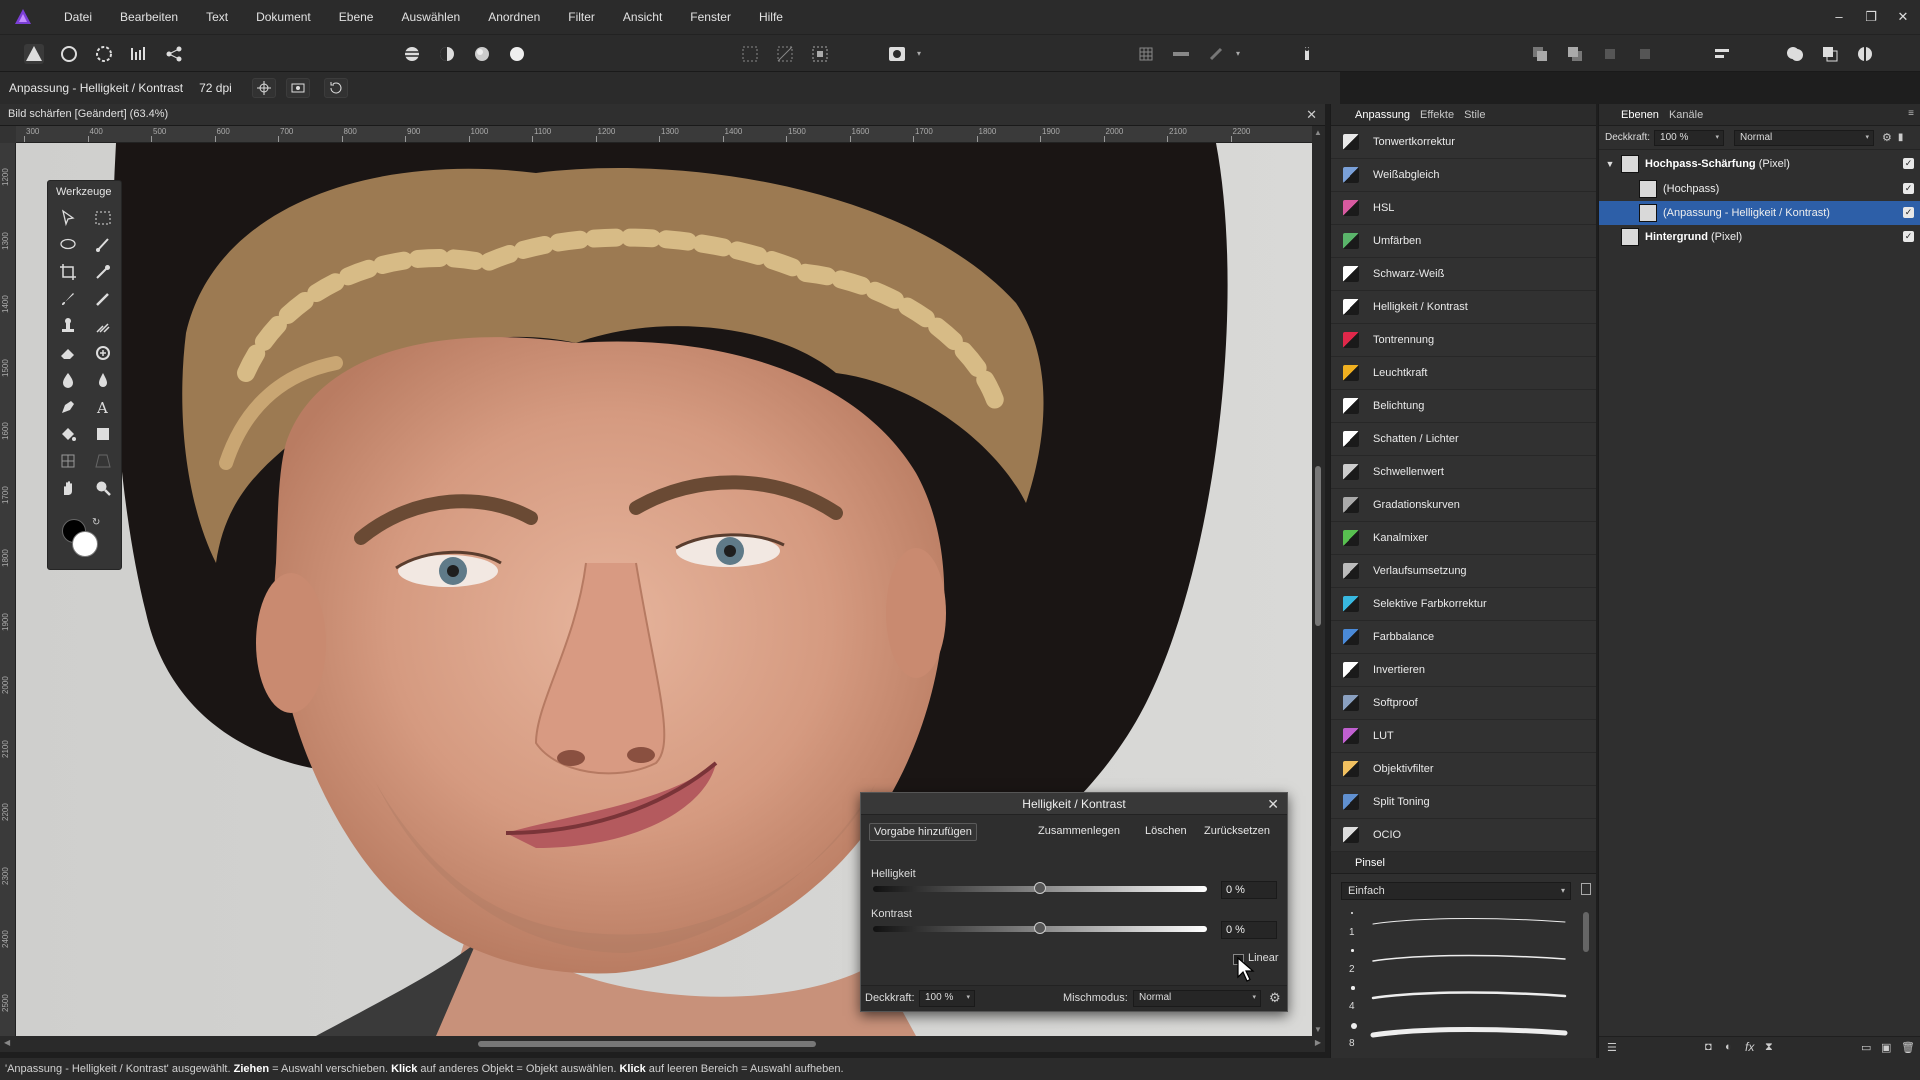 Image resolution: width=1920 pixels, height=1080 pixels. I want to click on brush-preset: 1, so click(1458, 922).